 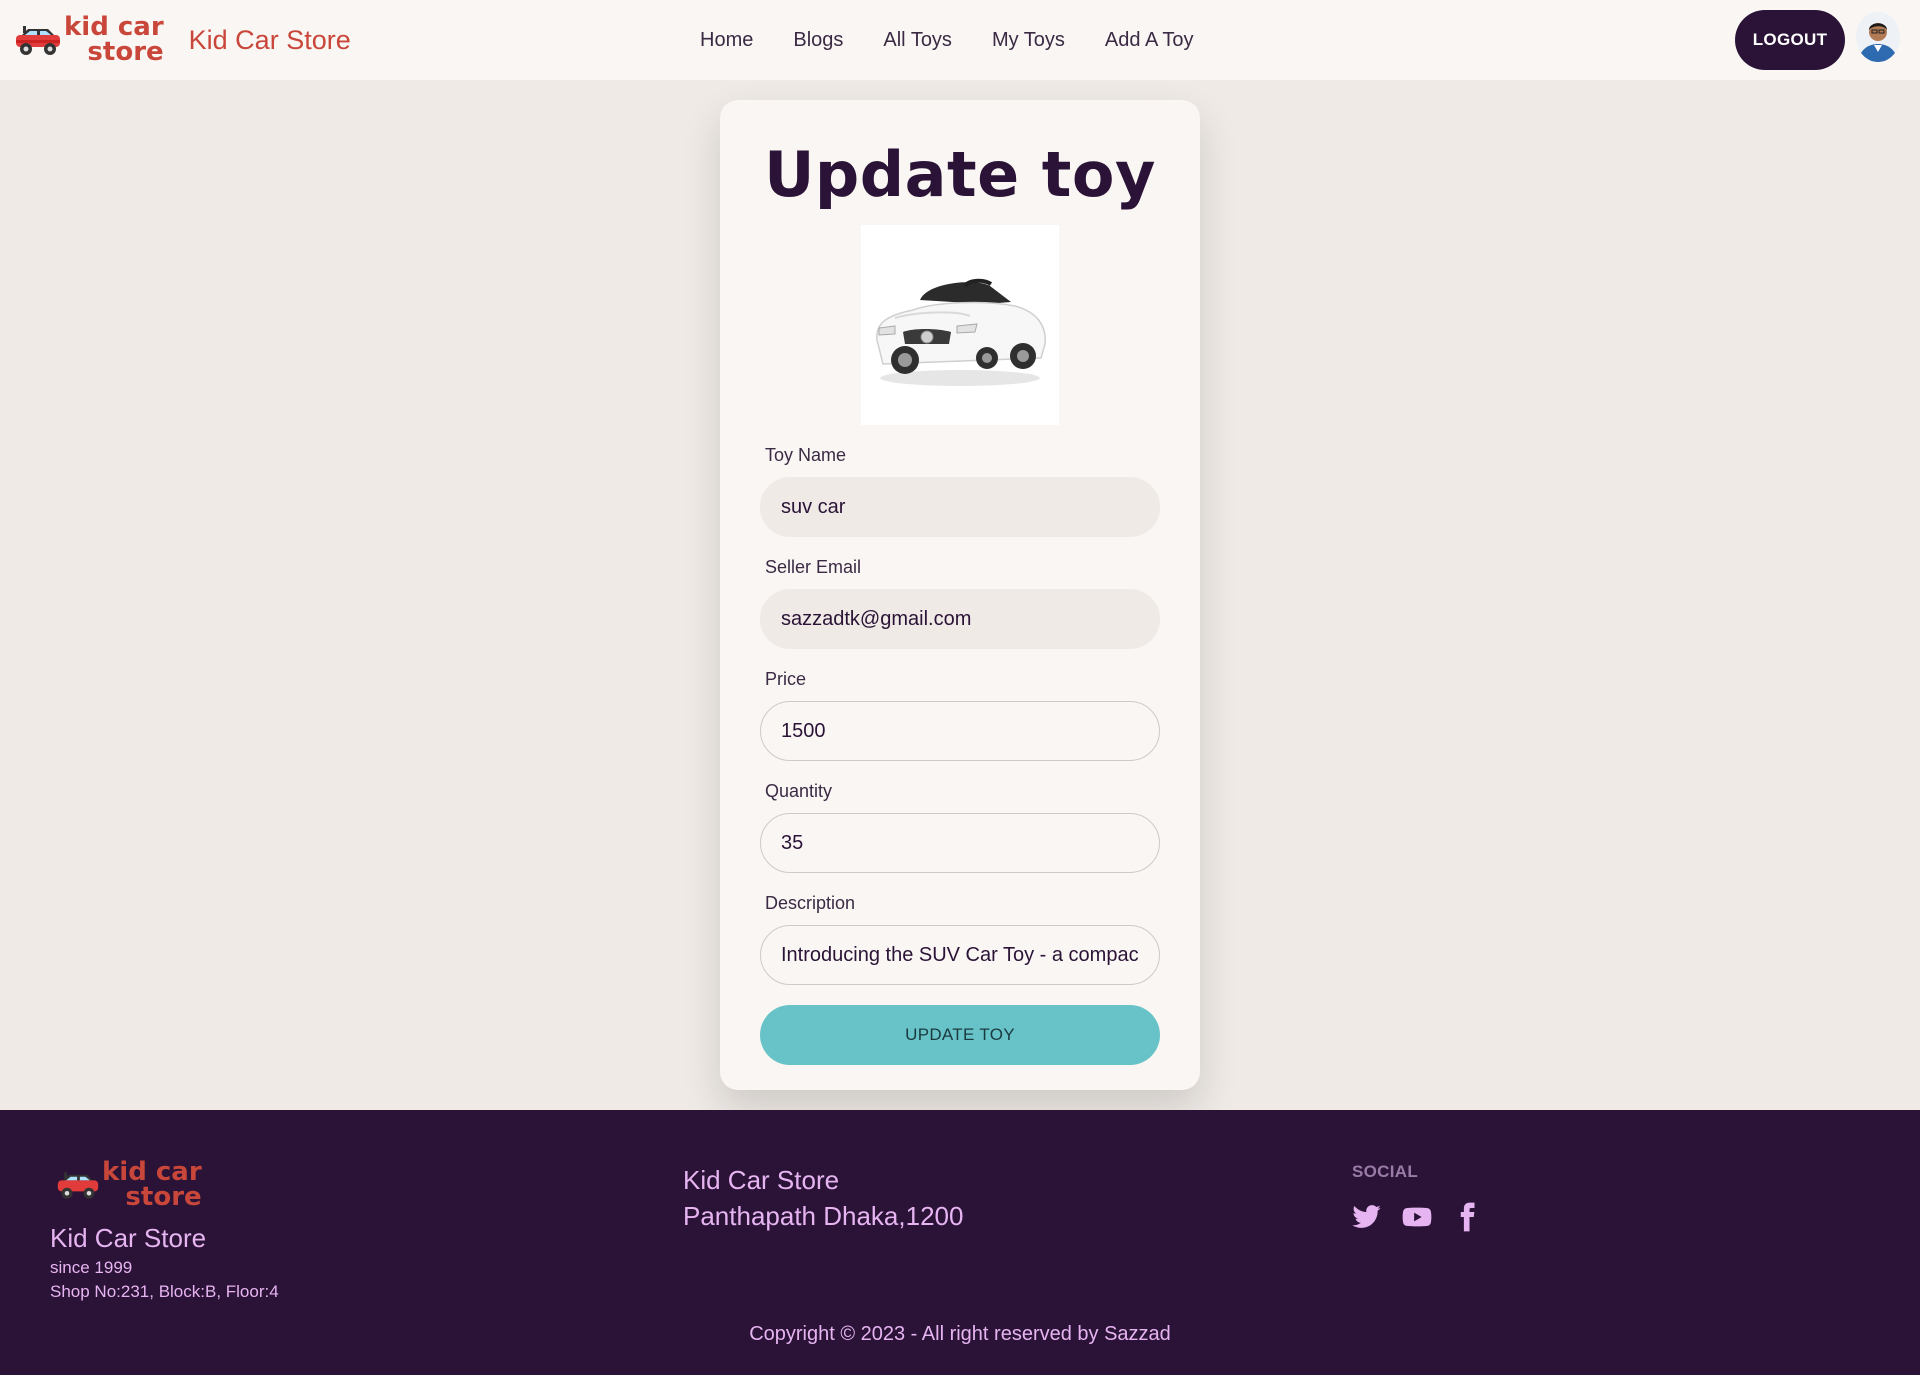 What do you see at coordinates (960, 955) in the screenshot?
I see `description-input` at bounding box center [960, 955].